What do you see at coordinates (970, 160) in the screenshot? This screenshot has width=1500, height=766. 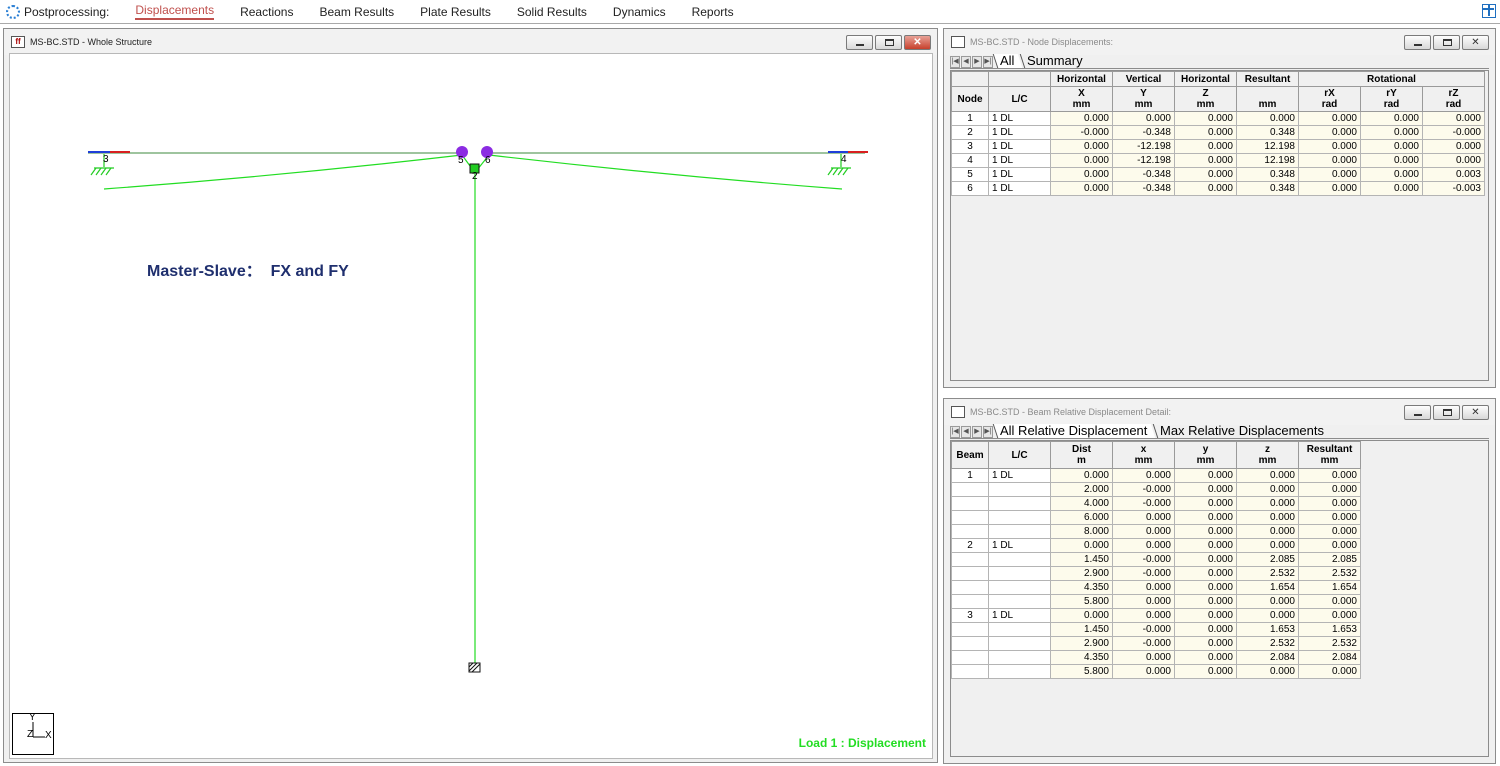 I see `table-cell: 4` at bounding box center [970, 160].